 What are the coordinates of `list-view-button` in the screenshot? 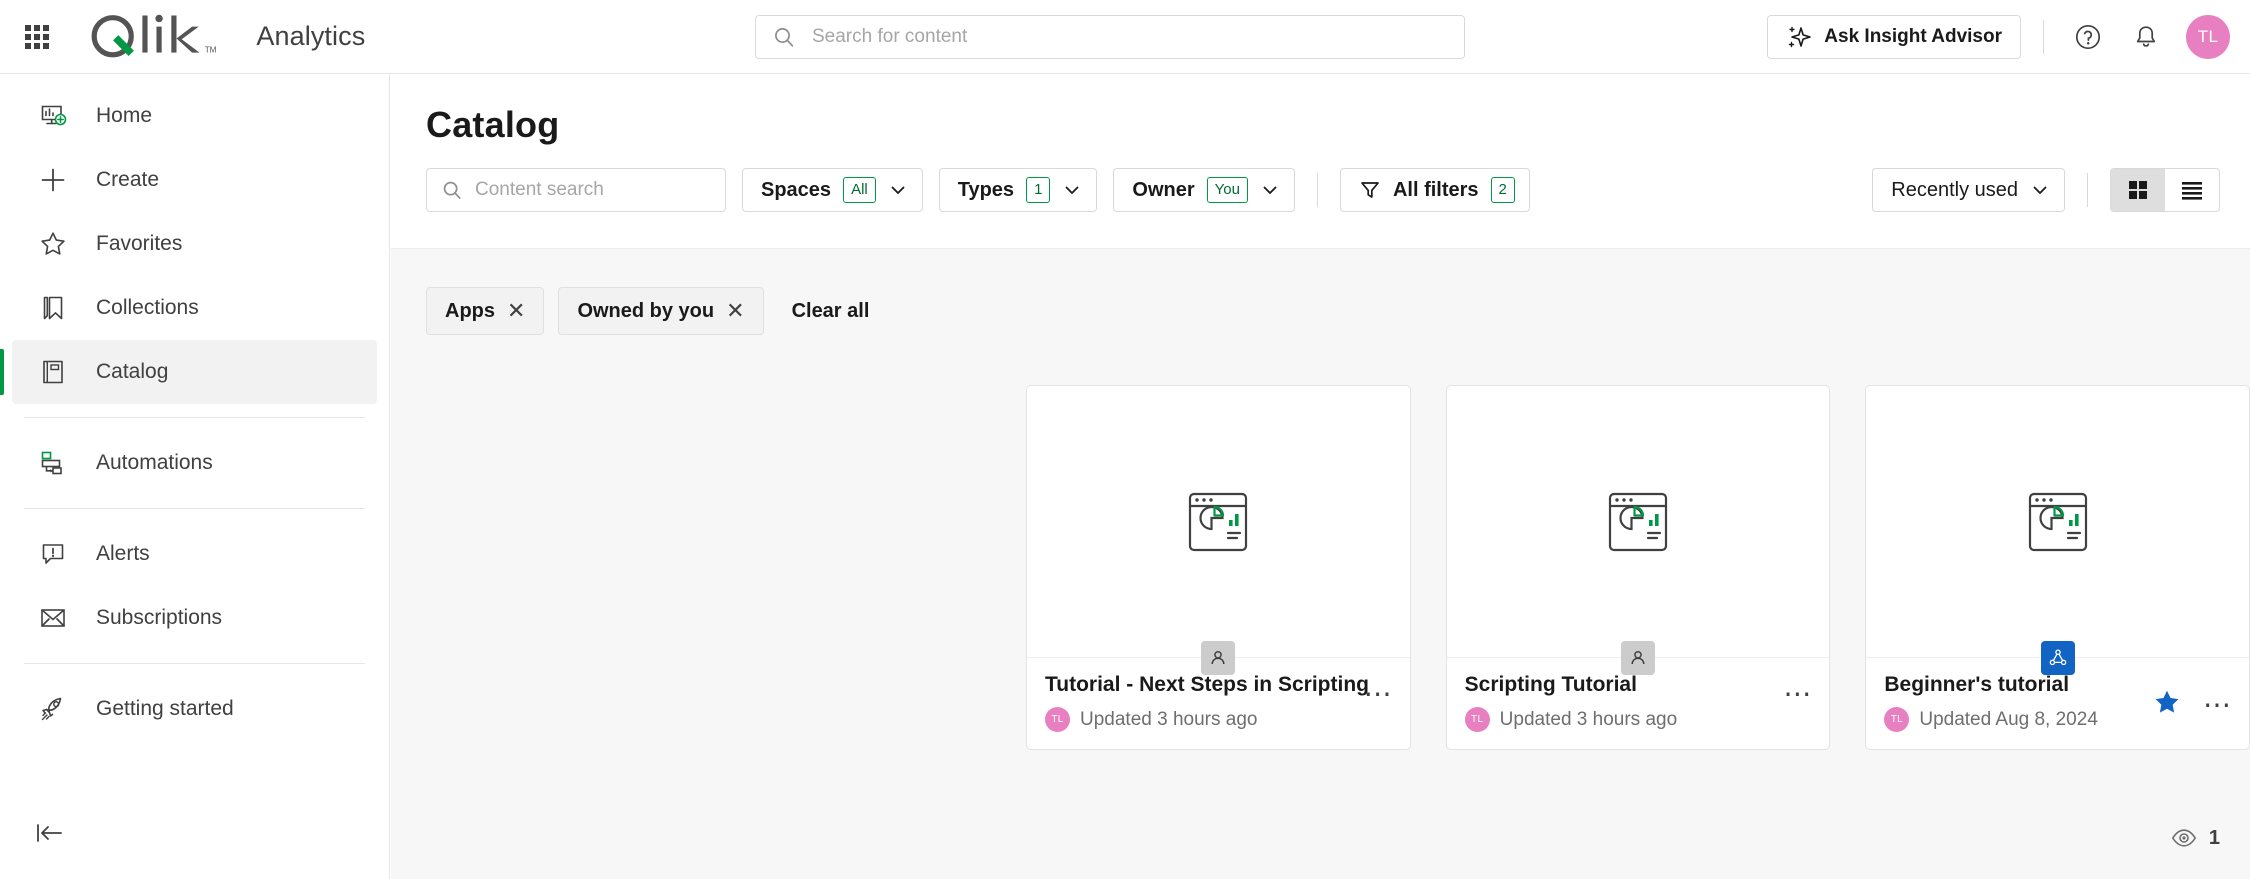 It's located at (2192, 190).